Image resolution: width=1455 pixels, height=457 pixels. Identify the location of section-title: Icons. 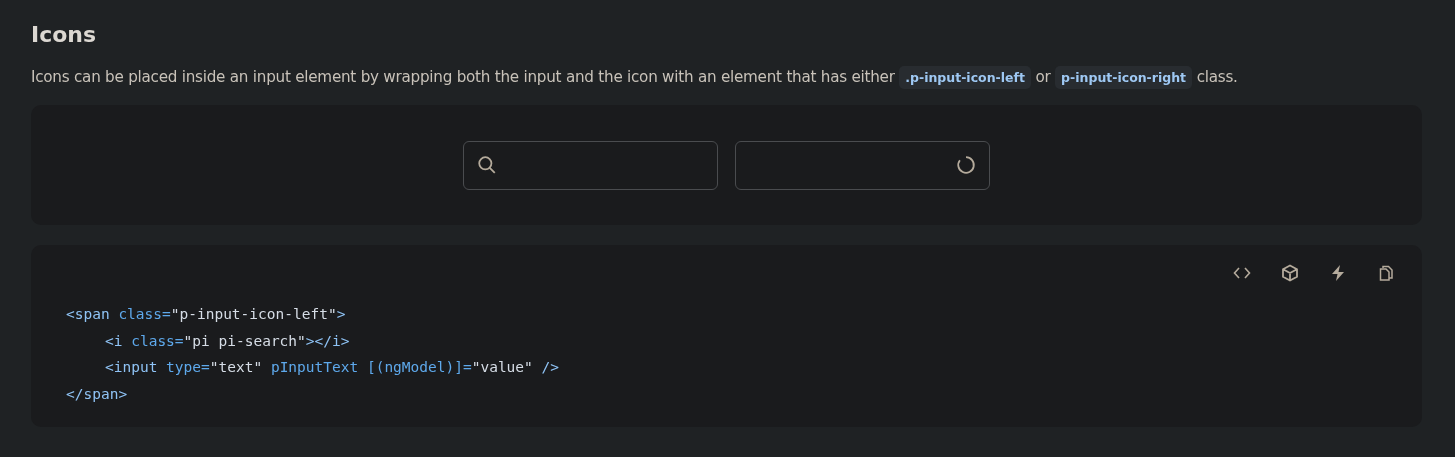
(64, 35).